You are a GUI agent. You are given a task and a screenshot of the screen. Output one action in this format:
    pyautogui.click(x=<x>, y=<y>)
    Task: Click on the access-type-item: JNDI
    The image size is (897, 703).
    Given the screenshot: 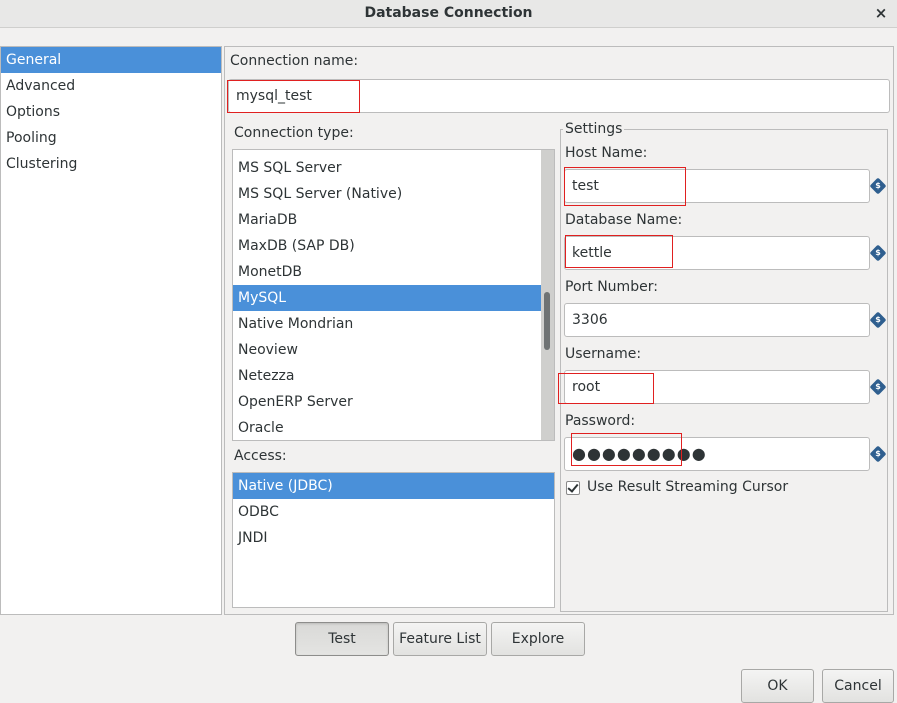 What is the action you would take?
    pyautogui.click(x=393, y=538)
    